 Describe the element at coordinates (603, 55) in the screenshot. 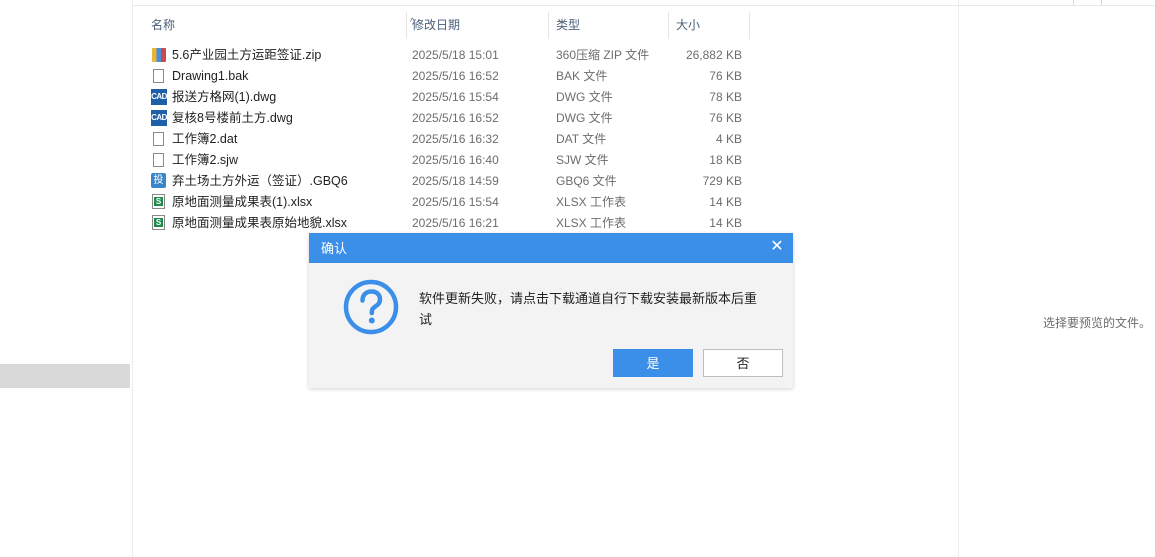

I see `file-type: 360压缩 ZIP 文件` at that location.